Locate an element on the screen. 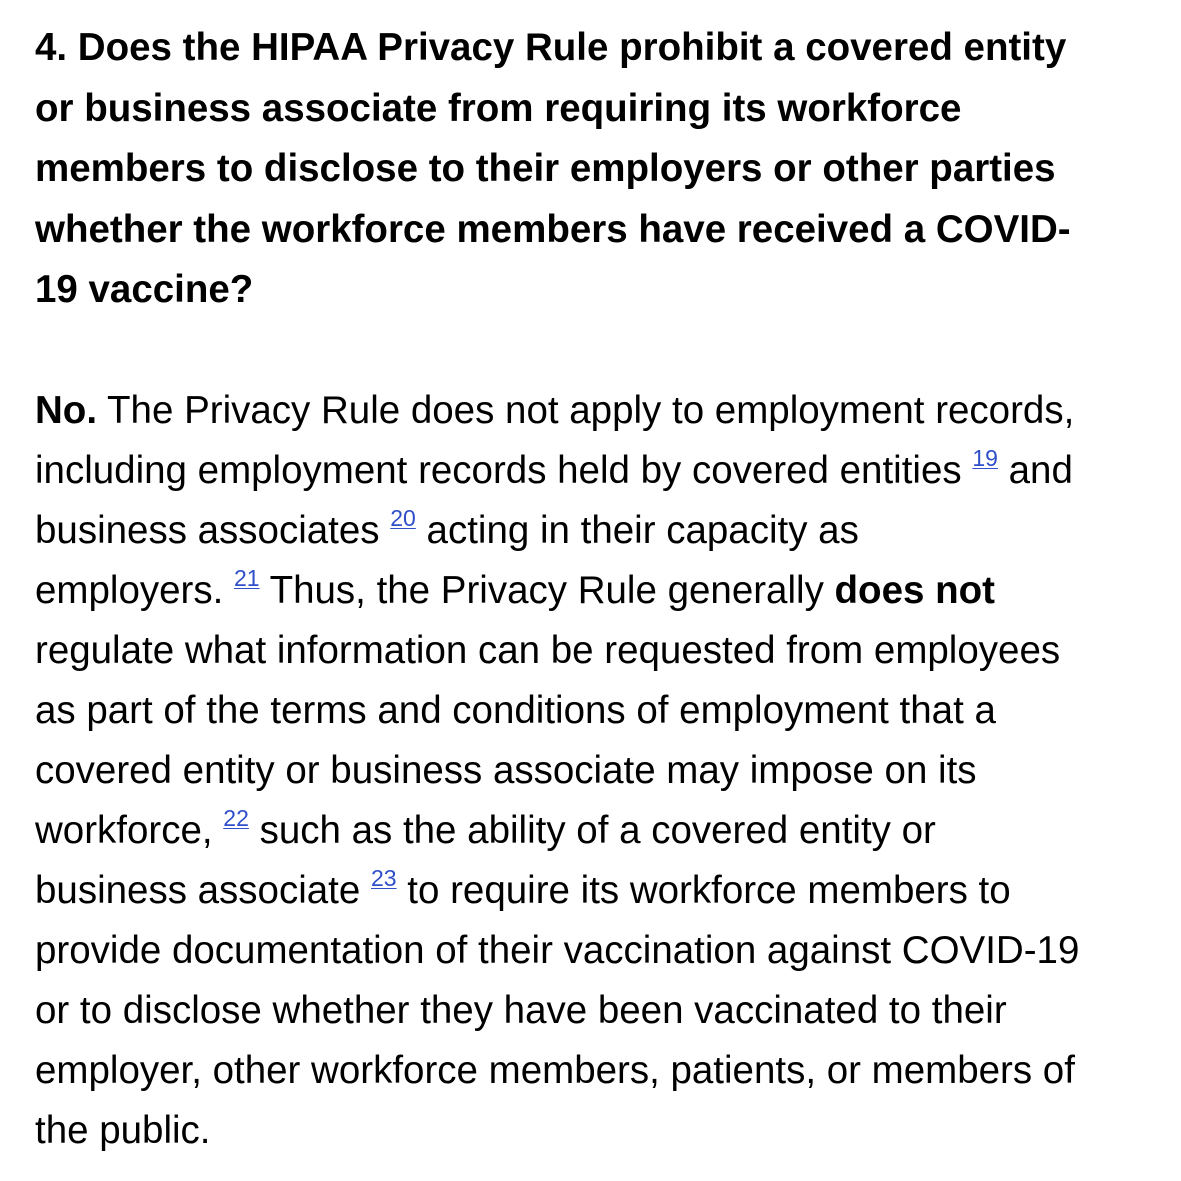  footnote-link-20: 20 is located at coordinates (403, 518).